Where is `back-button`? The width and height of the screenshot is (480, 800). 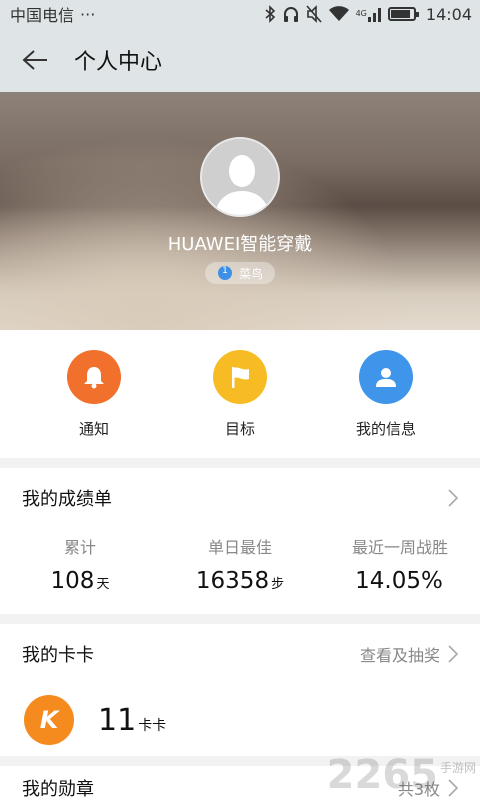
back-button is located at coordinates (35, 60).